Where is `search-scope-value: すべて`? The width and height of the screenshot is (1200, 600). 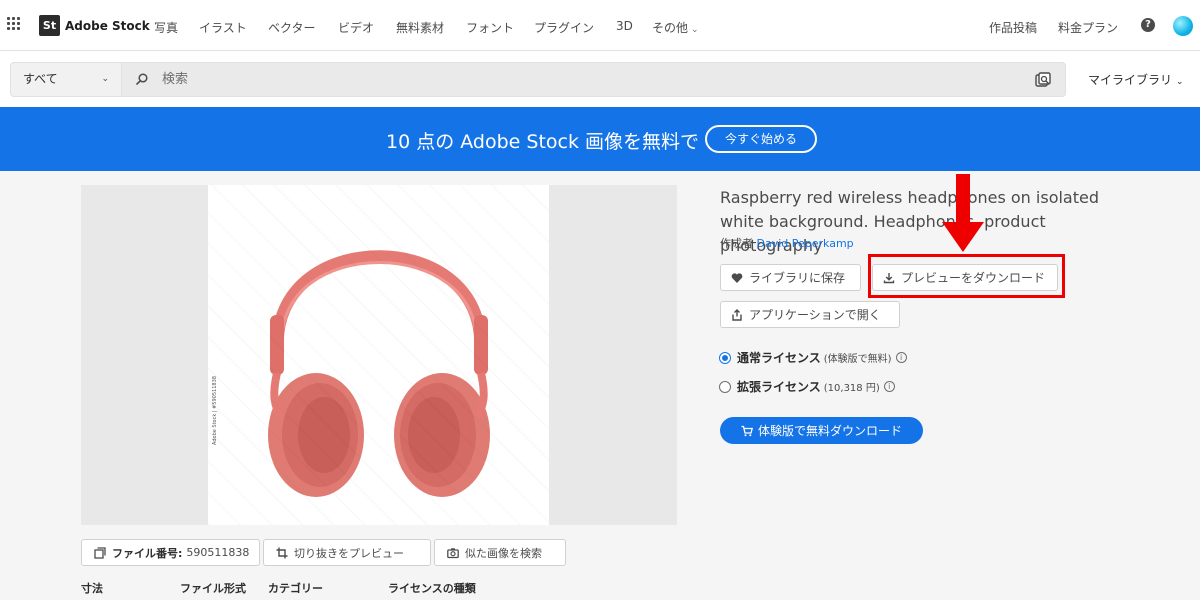 search-scope-value: すべて is located at coordinates (40, 79).